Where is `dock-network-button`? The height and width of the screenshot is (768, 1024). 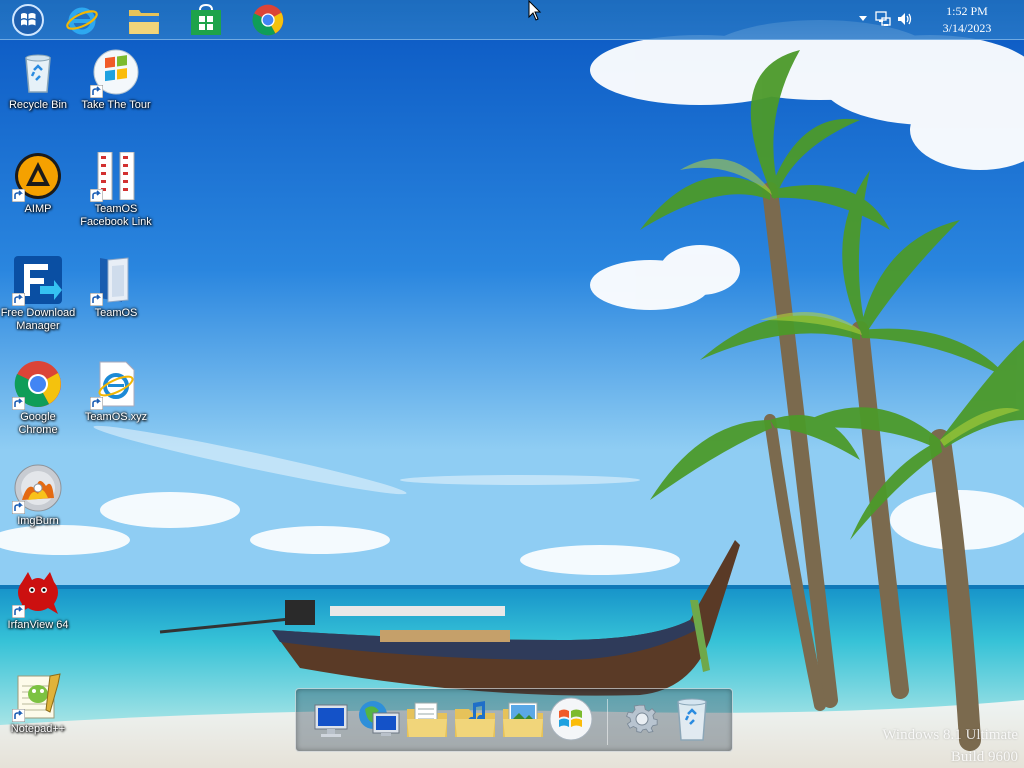
dock-network-button is located at coordinates (379, 719).